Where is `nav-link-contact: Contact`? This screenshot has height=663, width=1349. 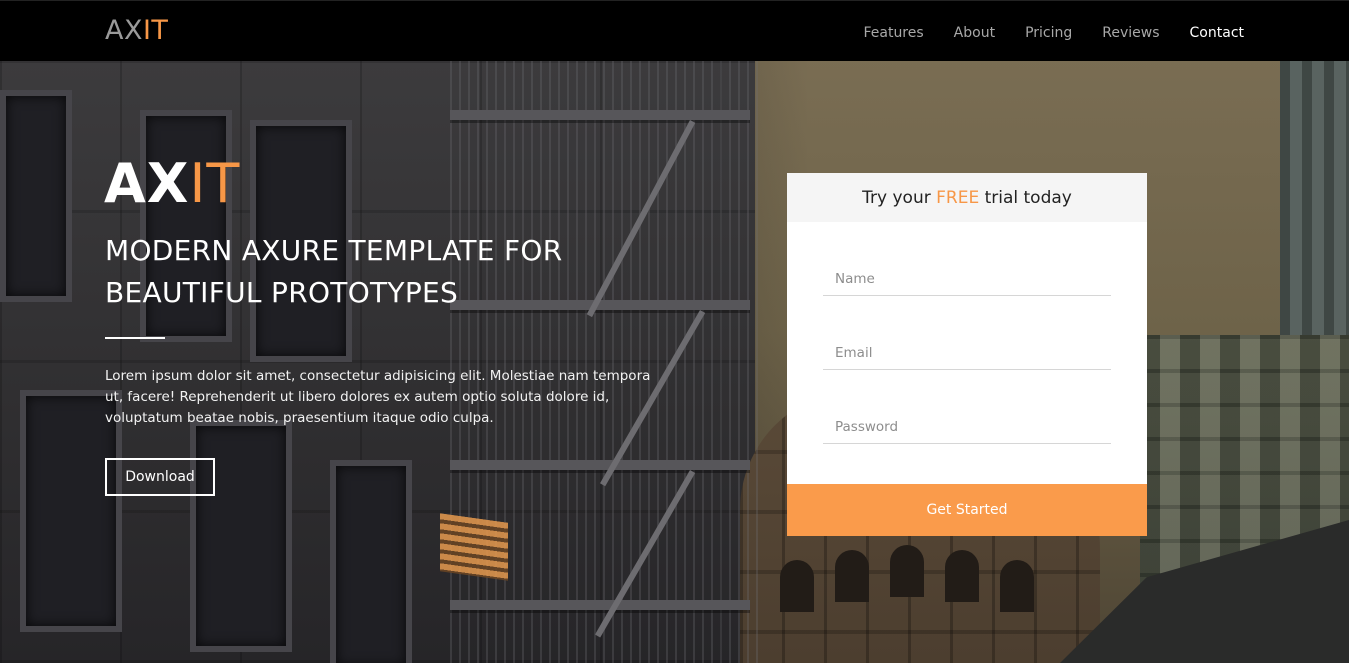
nav-link-contact: Contact is located at coordinates (1217, 33).